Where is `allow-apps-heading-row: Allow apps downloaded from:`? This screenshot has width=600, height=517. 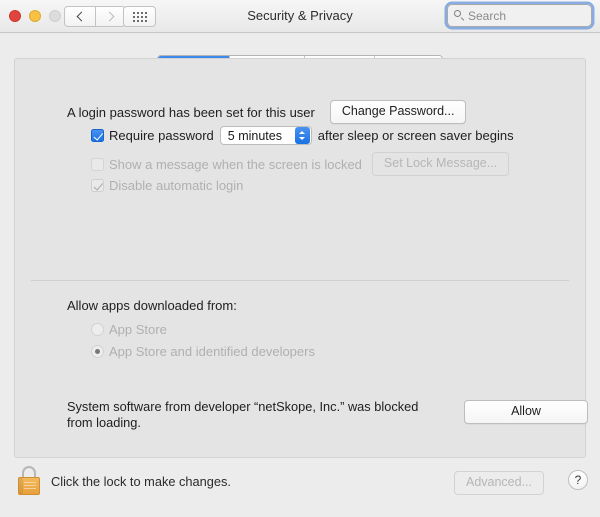 allow-apps-heading-row: Allow apps downloaded from: is located at coordinates (152, 305).